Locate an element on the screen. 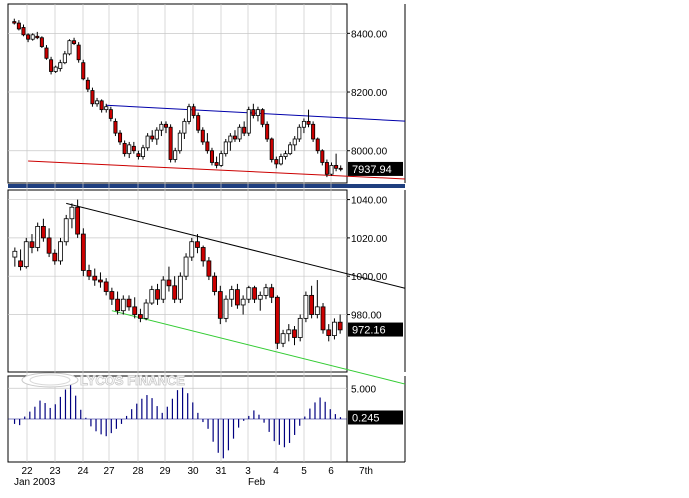 The width and height of the screenshot is (689, 498). date-label: 29 is located at coordinates (165, 471).